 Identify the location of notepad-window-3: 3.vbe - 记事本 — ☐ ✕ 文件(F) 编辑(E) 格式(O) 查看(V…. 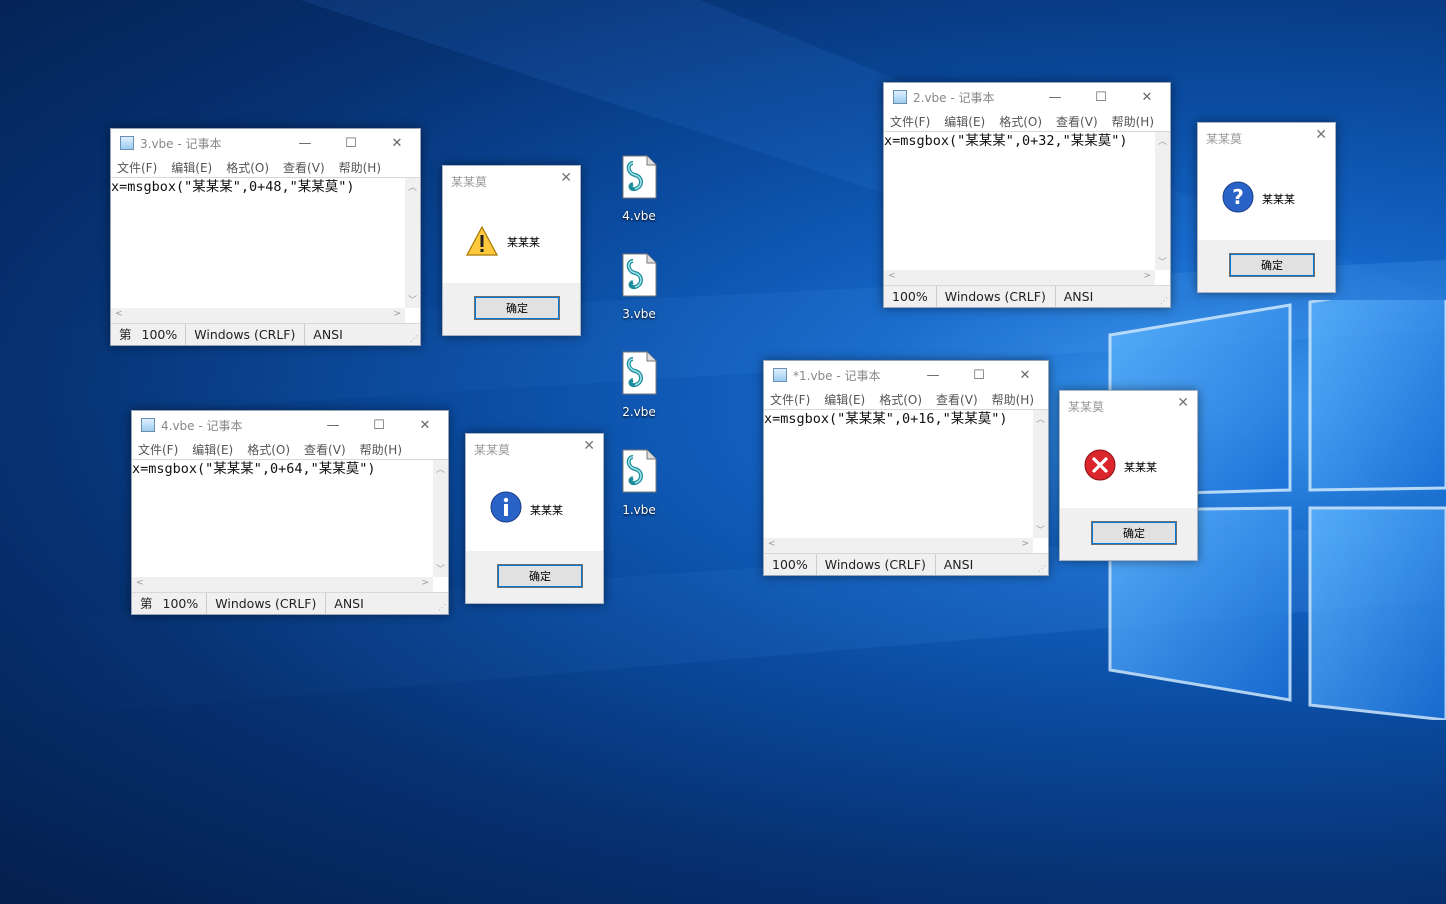
(265, 237).